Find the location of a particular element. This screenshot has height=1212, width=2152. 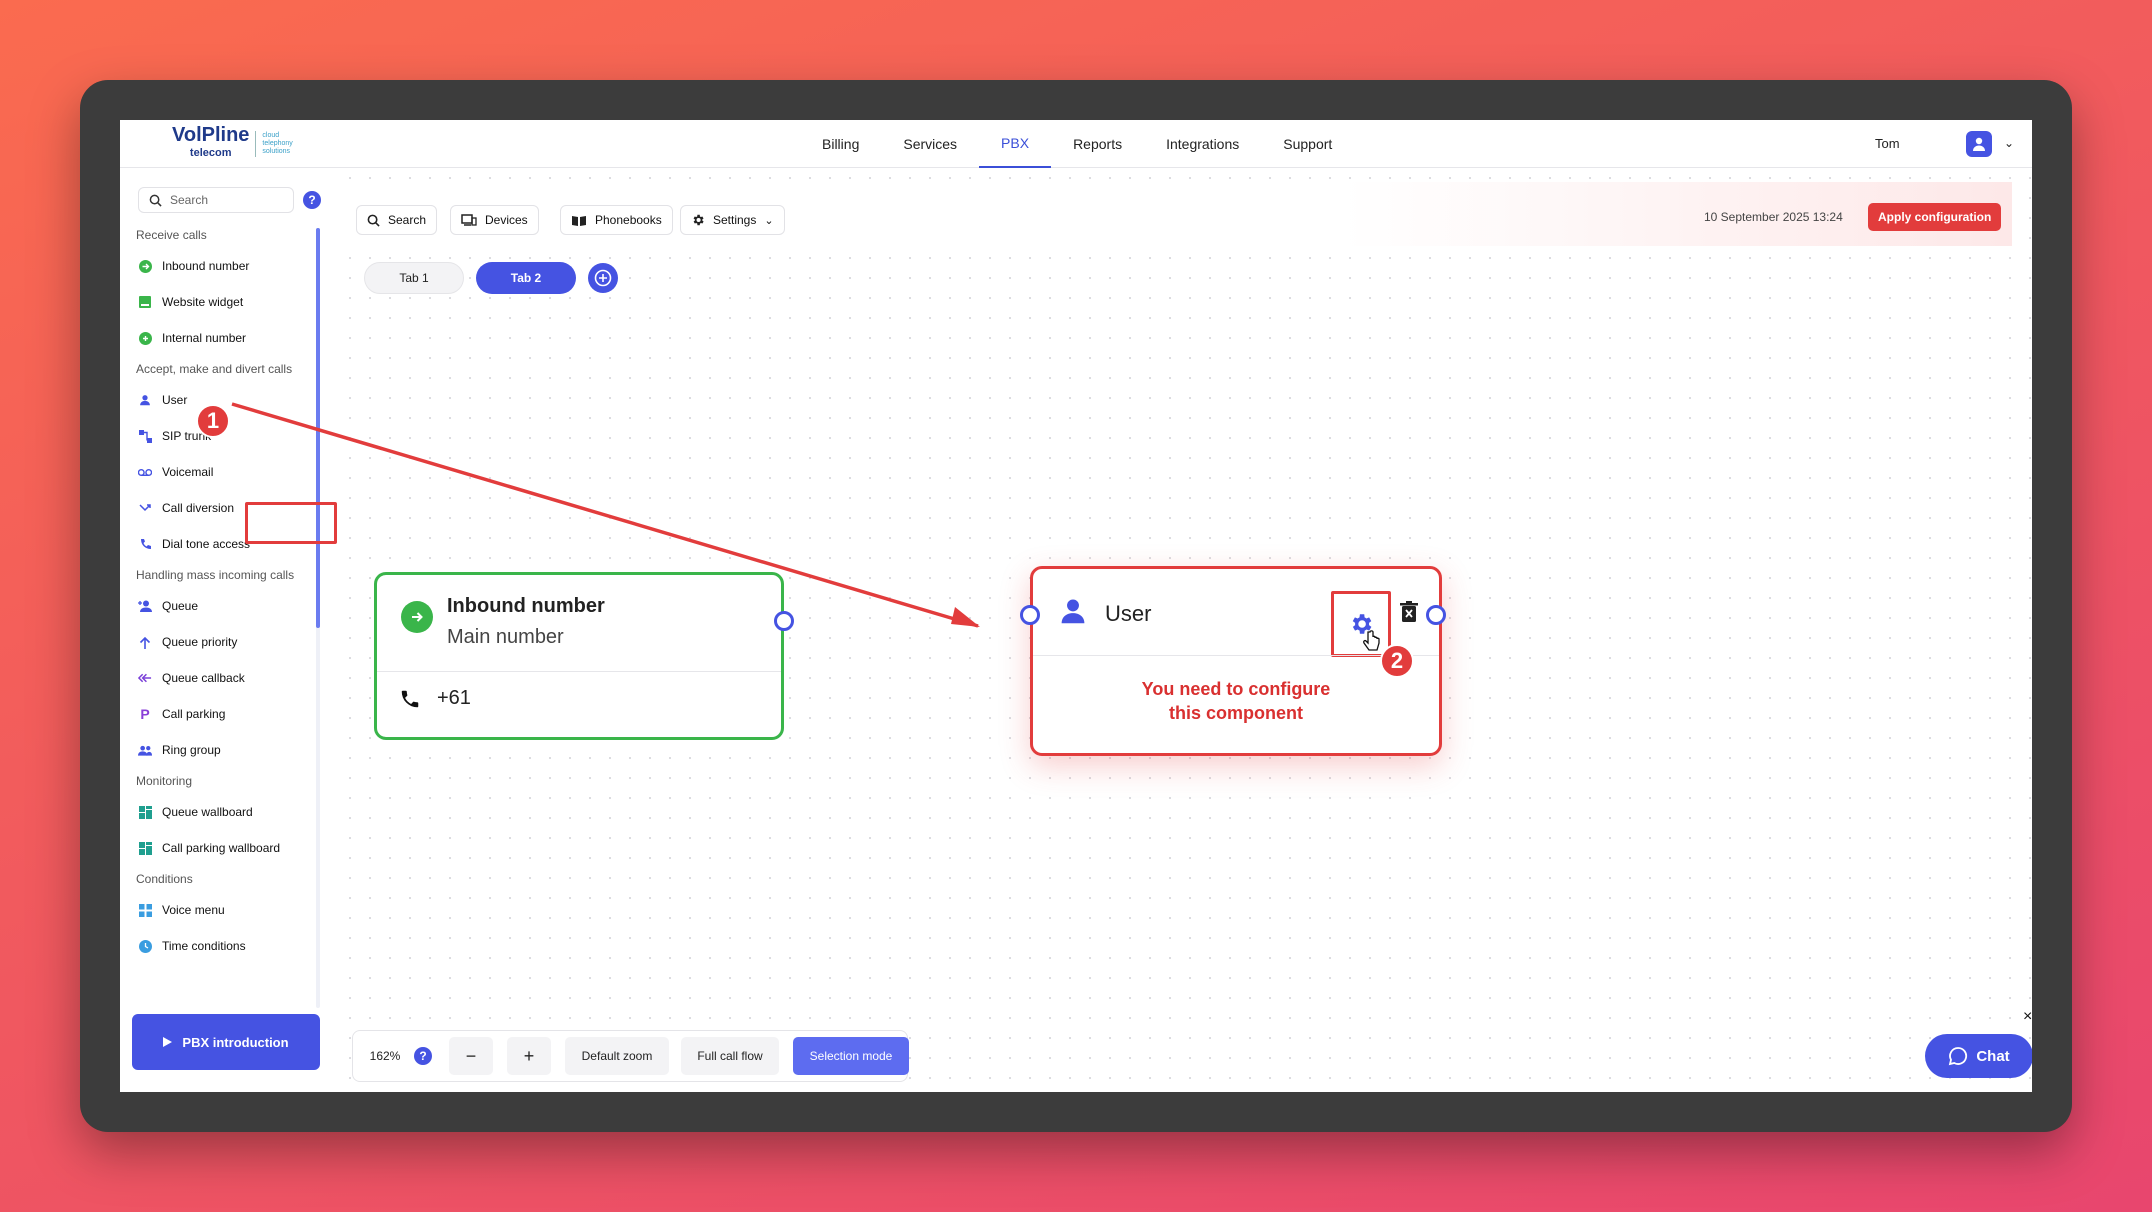

chat-button: Chat is located at coordinates (1978, 1056).